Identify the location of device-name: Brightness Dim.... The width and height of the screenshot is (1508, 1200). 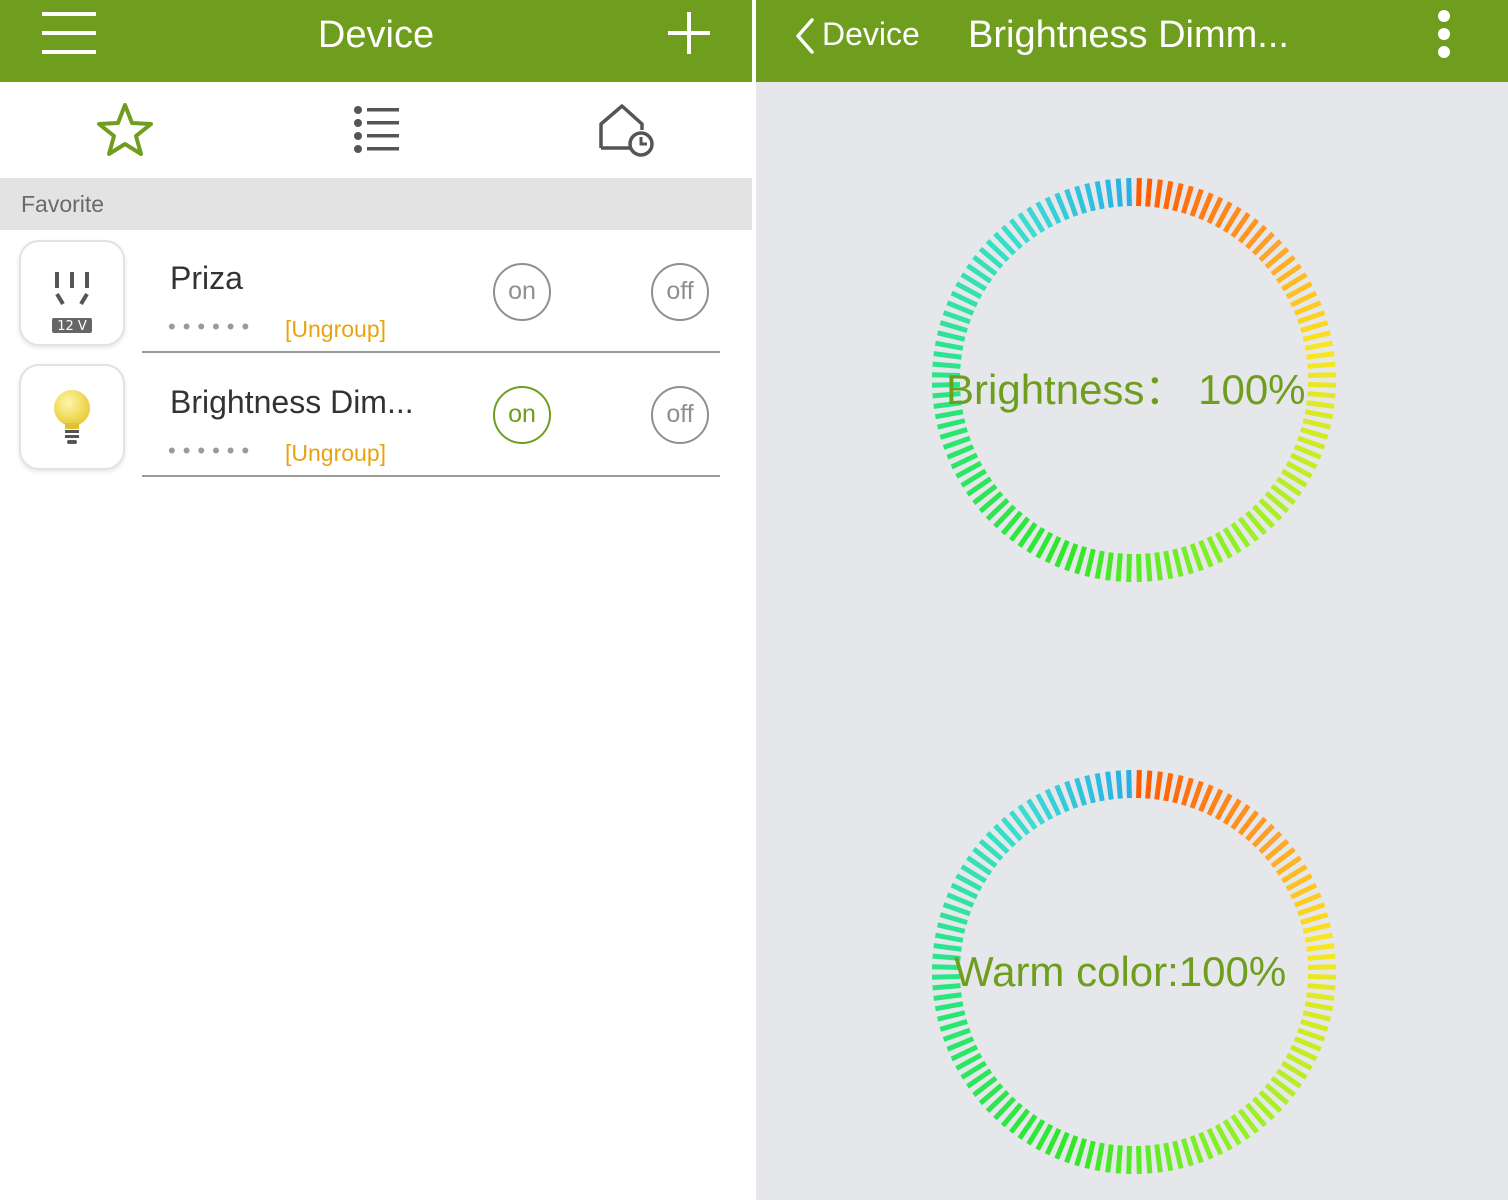
(292, 402).